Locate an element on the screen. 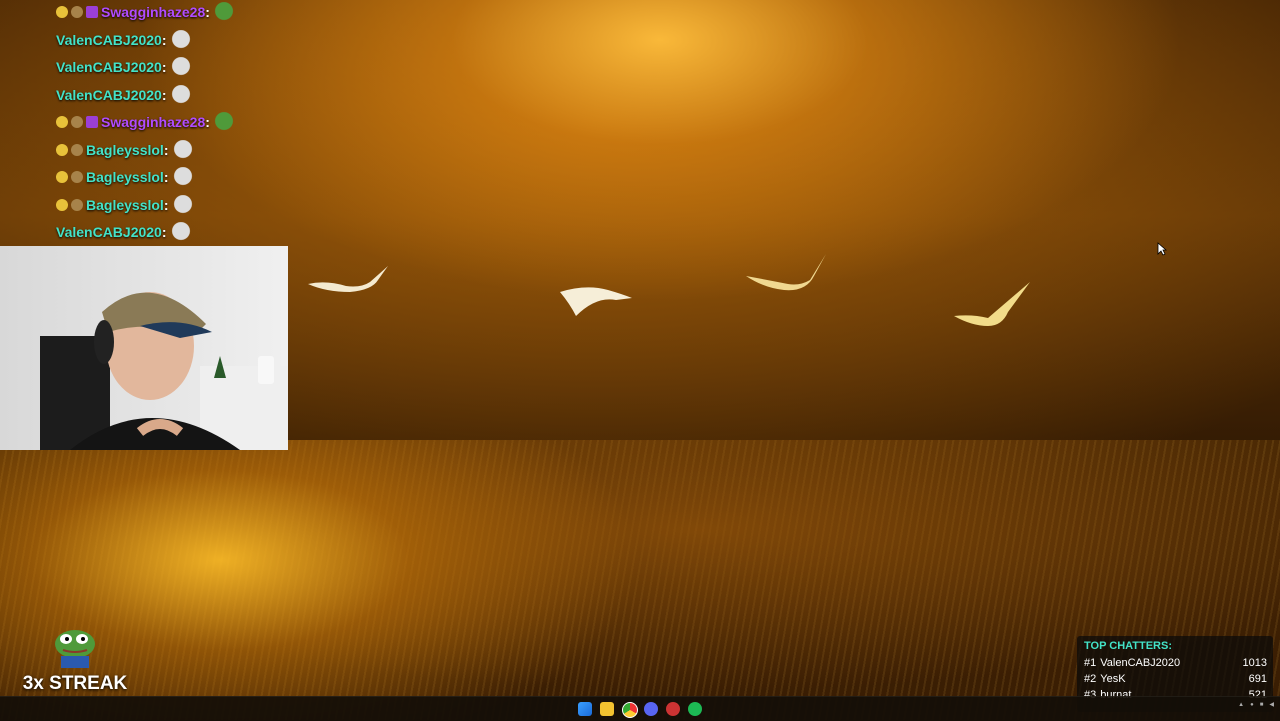 The width and height of the screenshot is (1280, 721). windows-start-icon is located at coordinates (585, 709).